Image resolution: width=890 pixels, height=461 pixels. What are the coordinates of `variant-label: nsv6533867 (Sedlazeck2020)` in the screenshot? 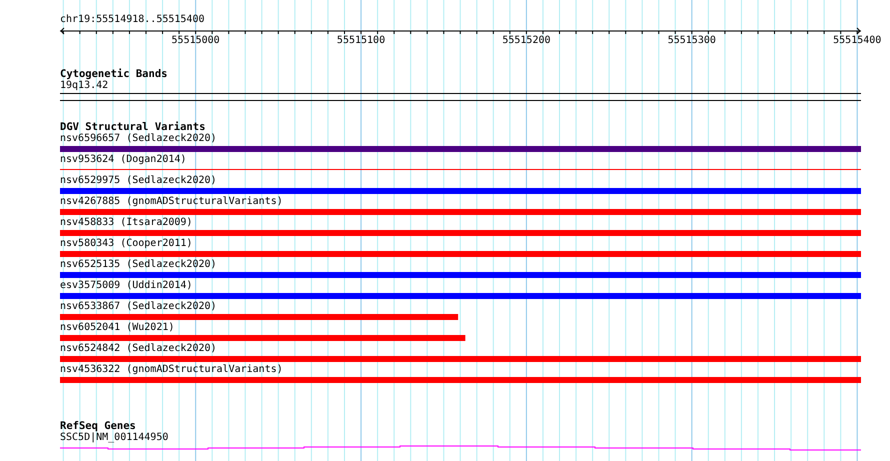 It's located at (138, 307).